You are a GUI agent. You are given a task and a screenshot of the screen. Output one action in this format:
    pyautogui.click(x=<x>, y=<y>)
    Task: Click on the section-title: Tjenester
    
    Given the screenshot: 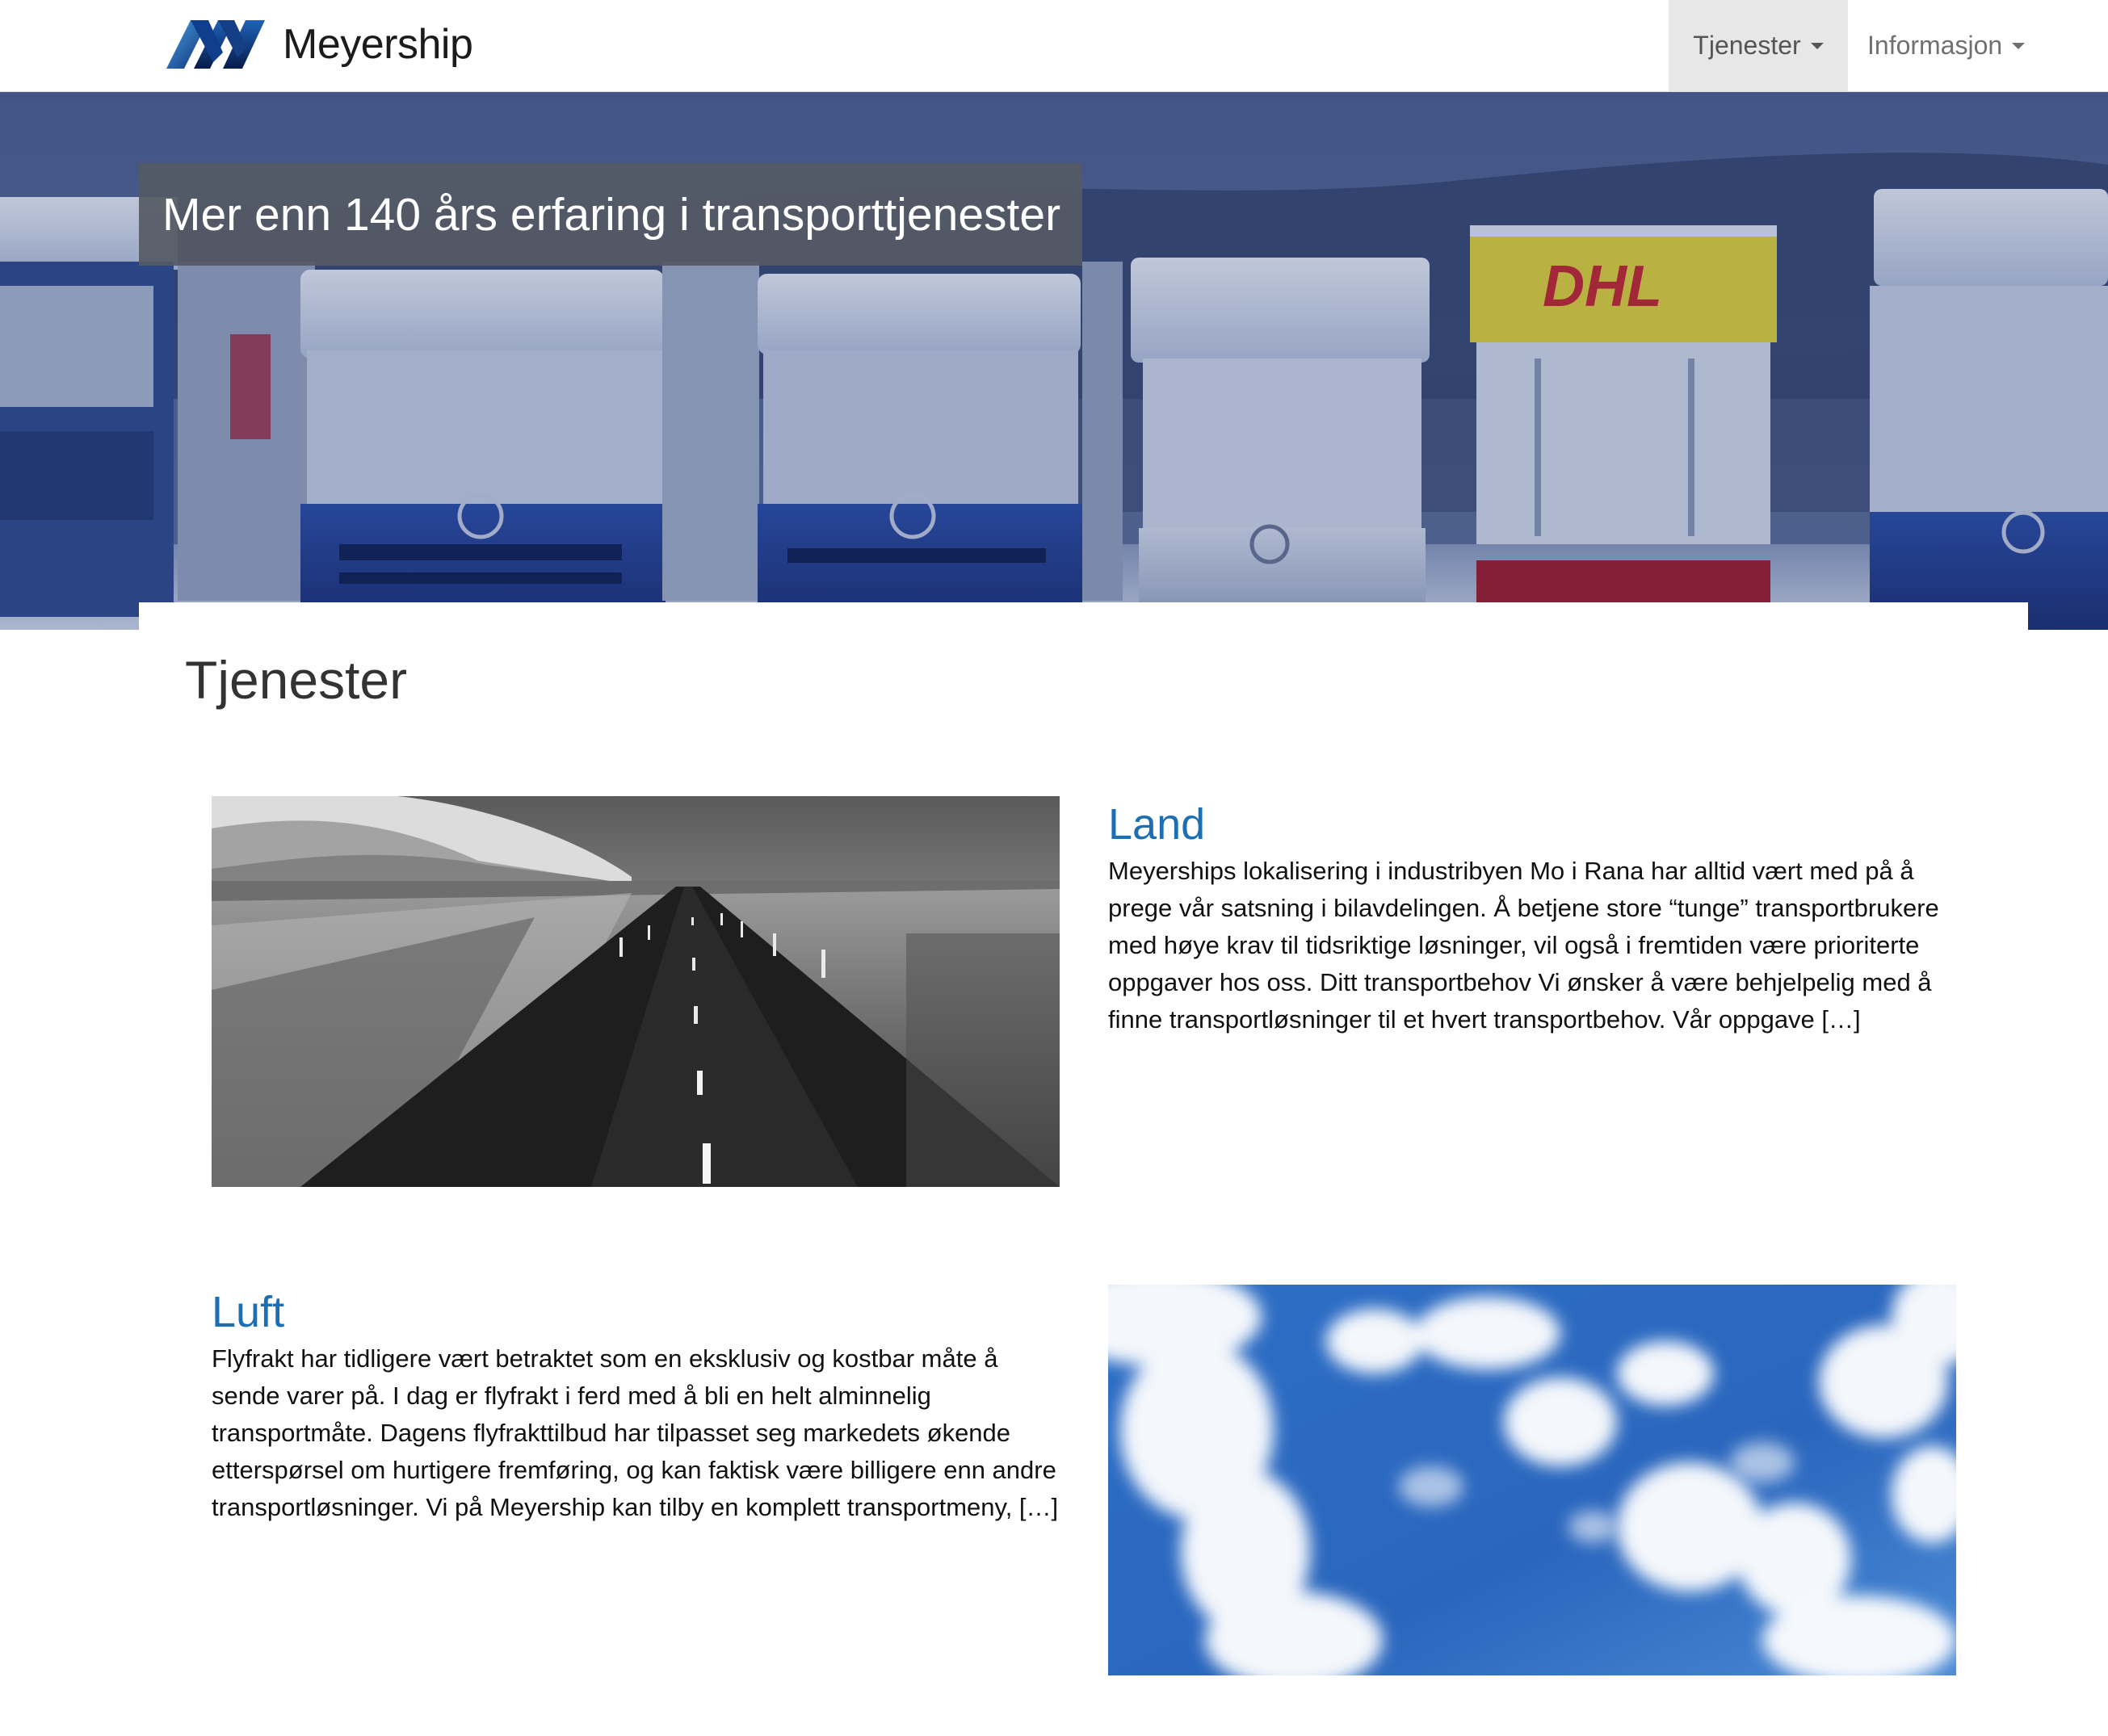 What is the action you would take?
    pyautogui.click(x=296, y=680)
    